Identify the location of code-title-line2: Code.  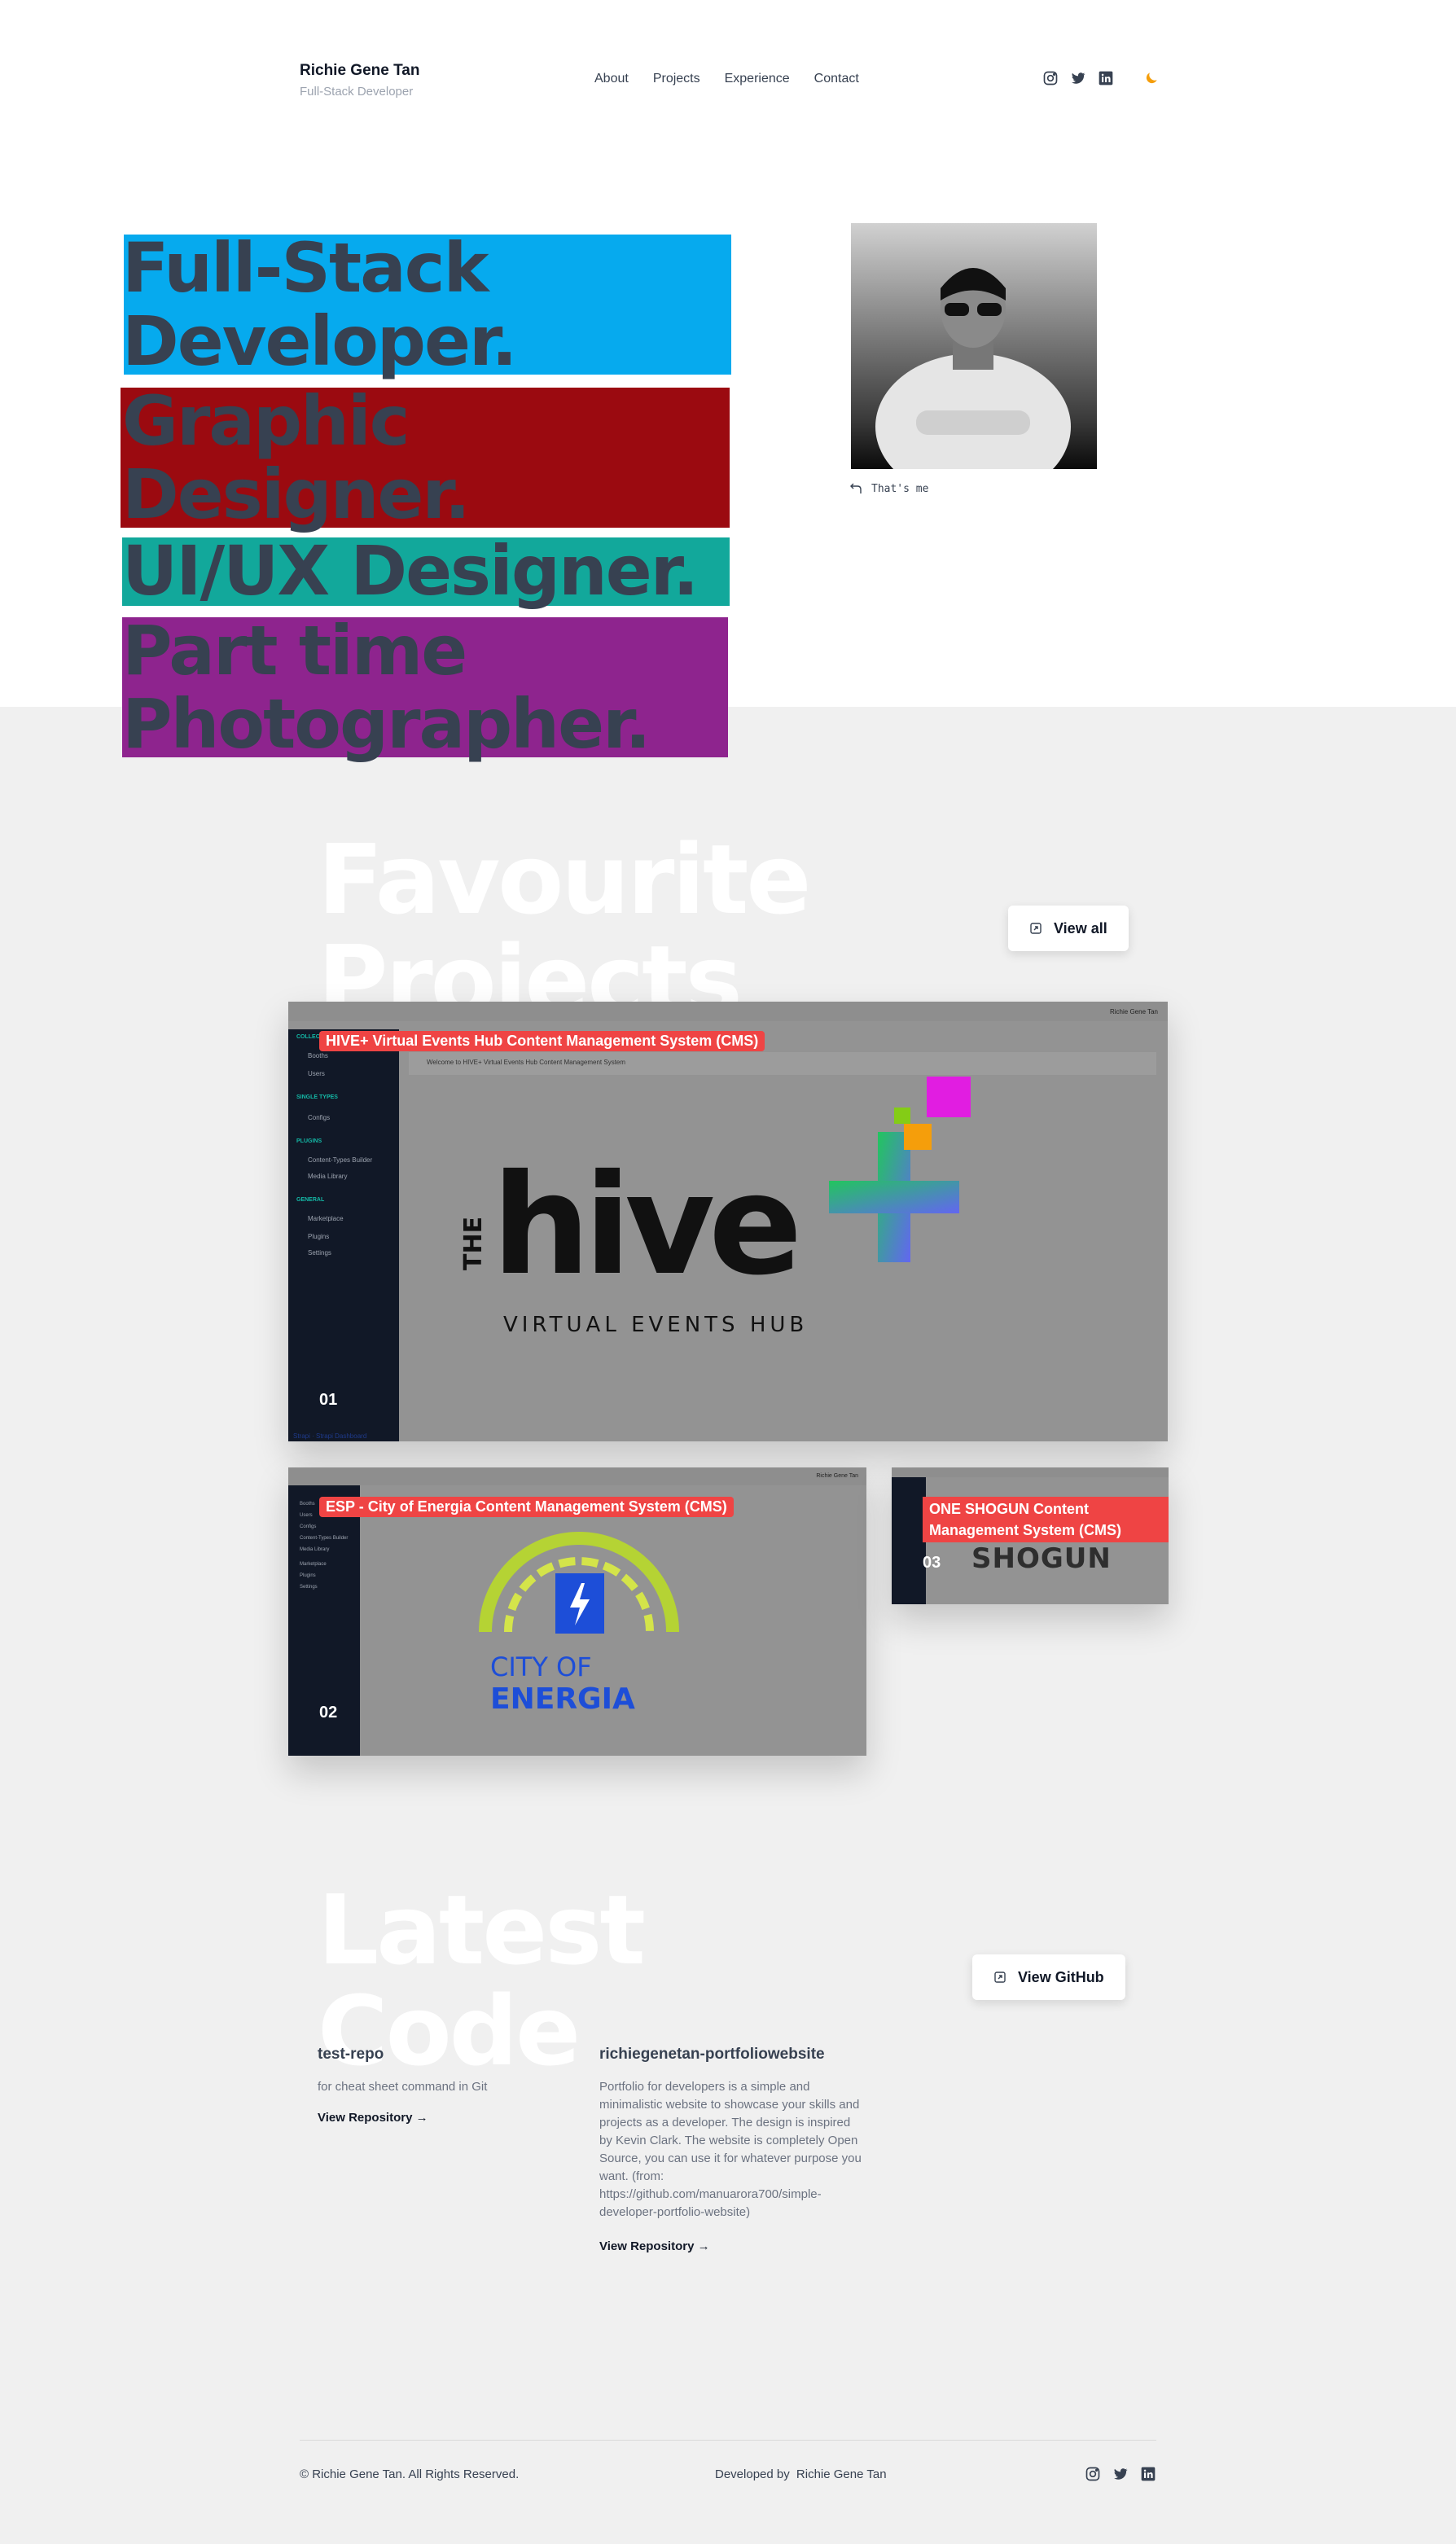
(450, 2031).